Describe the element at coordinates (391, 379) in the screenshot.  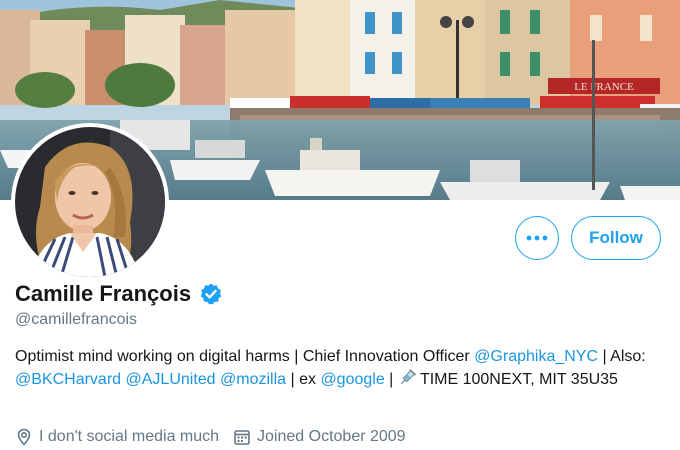
I see `bio-text: |` at that location.